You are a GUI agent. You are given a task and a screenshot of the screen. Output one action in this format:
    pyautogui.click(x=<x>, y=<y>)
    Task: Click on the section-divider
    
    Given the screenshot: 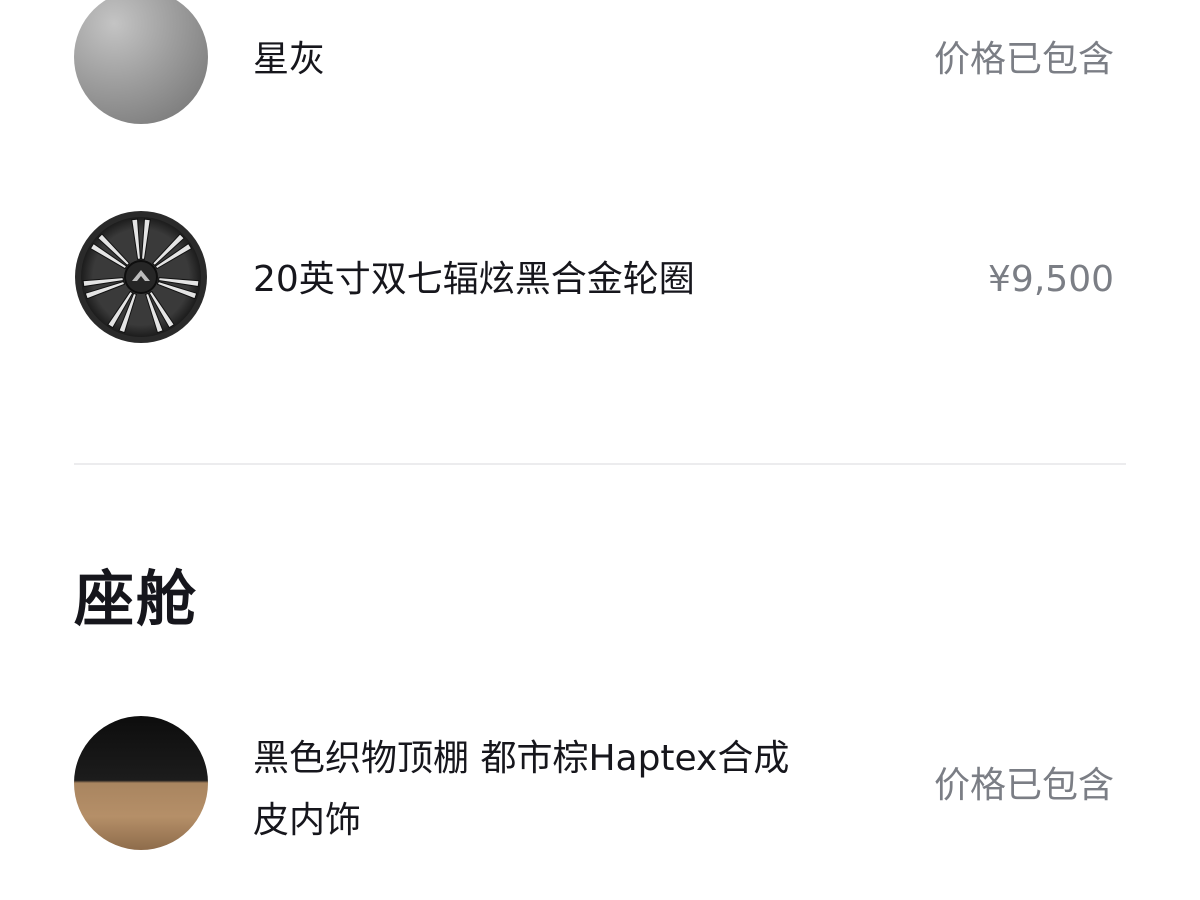 What is the action you would take?
    pyautogui.click(x=600, y=464)
    